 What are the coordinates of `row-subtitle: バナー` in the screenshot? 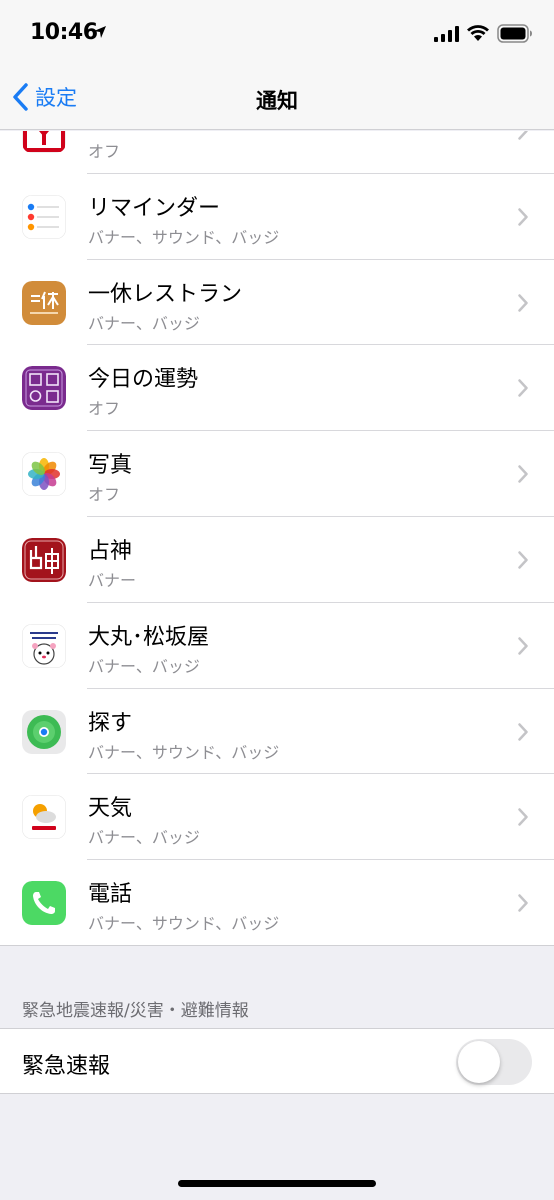 It's located at (112, 580).